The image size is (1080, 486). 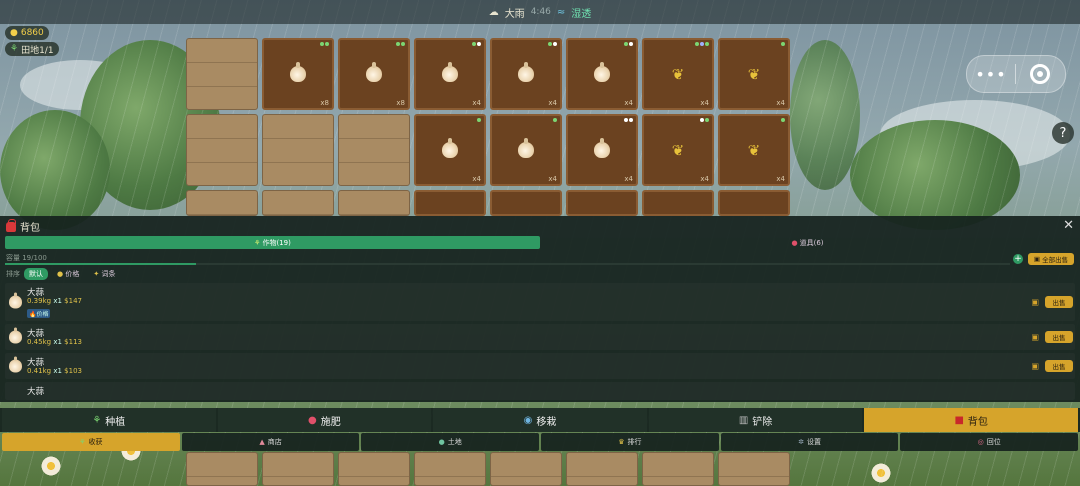 I want to click on wheat-icon: ❦, so click(x=678, y=74).